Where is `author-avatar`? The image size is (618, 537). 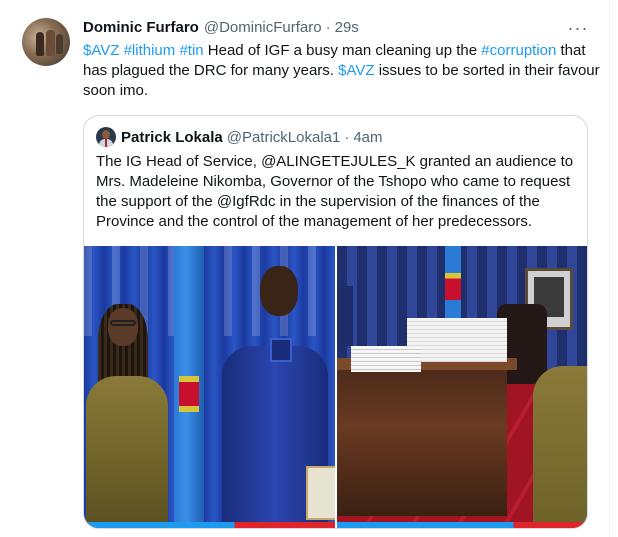
author-avatar is located at coordinates (46, 42).